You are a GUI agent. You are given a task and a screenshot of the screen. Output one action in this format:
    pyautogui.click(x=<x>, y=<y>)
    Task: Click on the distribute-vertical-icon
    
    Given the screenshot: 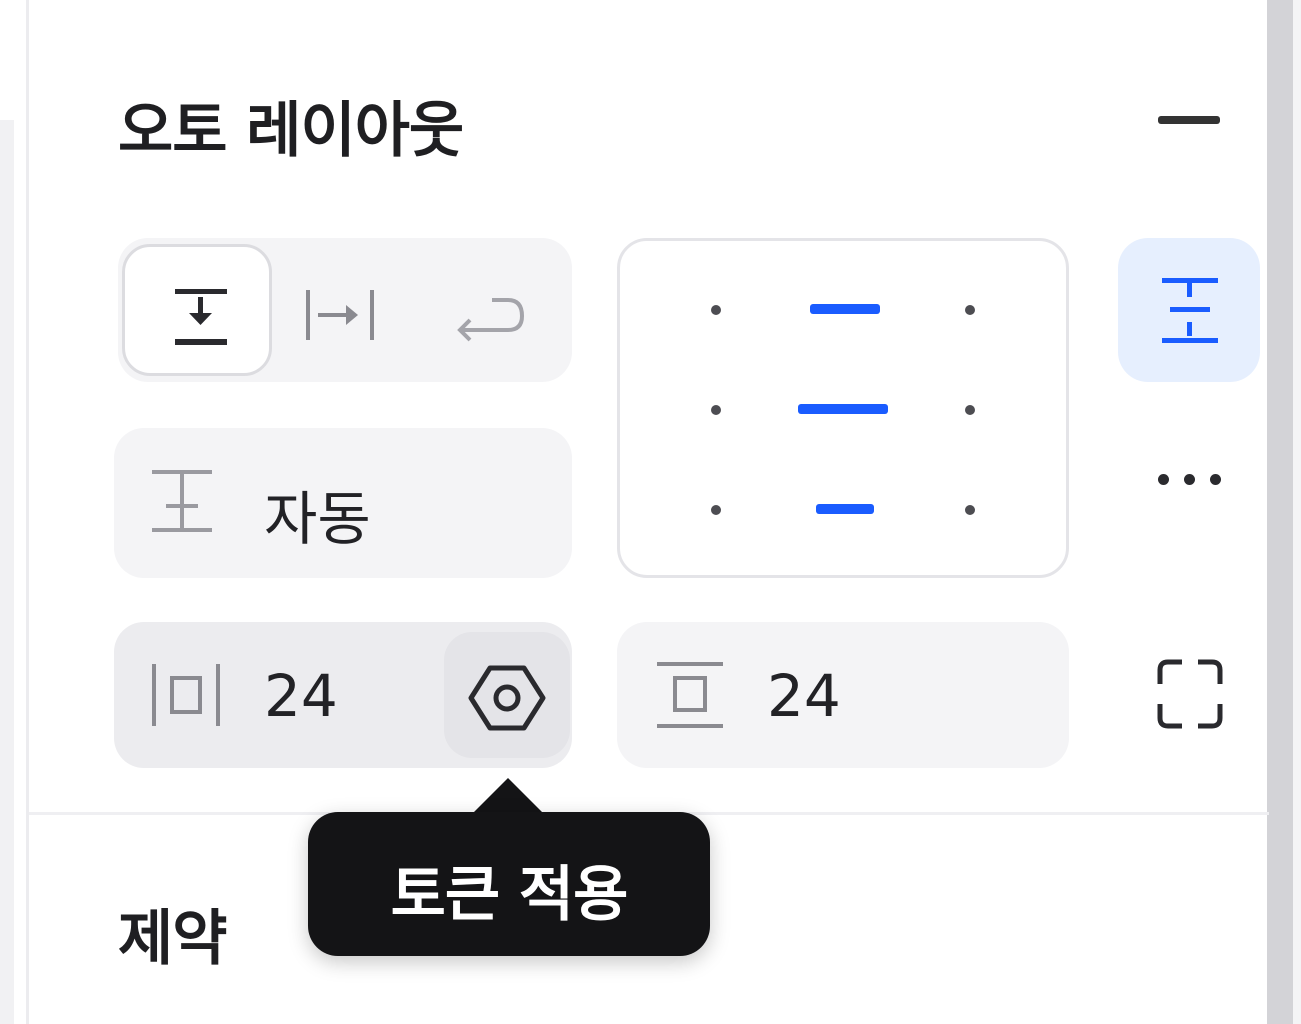 What is the action you would take?
    pyautogui.click(x=1190, y=310)
    